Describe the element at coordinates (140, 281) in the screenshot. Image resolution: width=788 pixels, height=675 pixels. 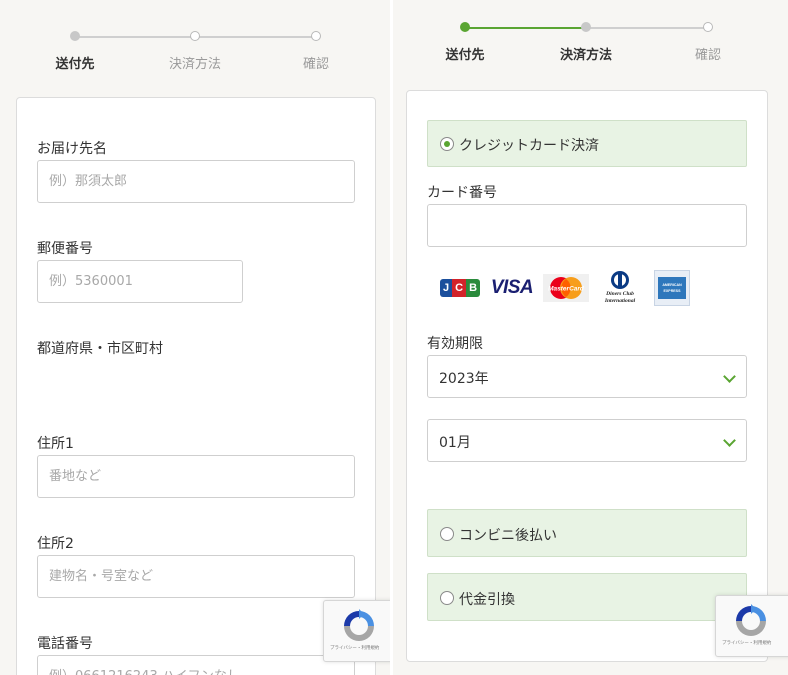
I see `postal-code-input` at that location.